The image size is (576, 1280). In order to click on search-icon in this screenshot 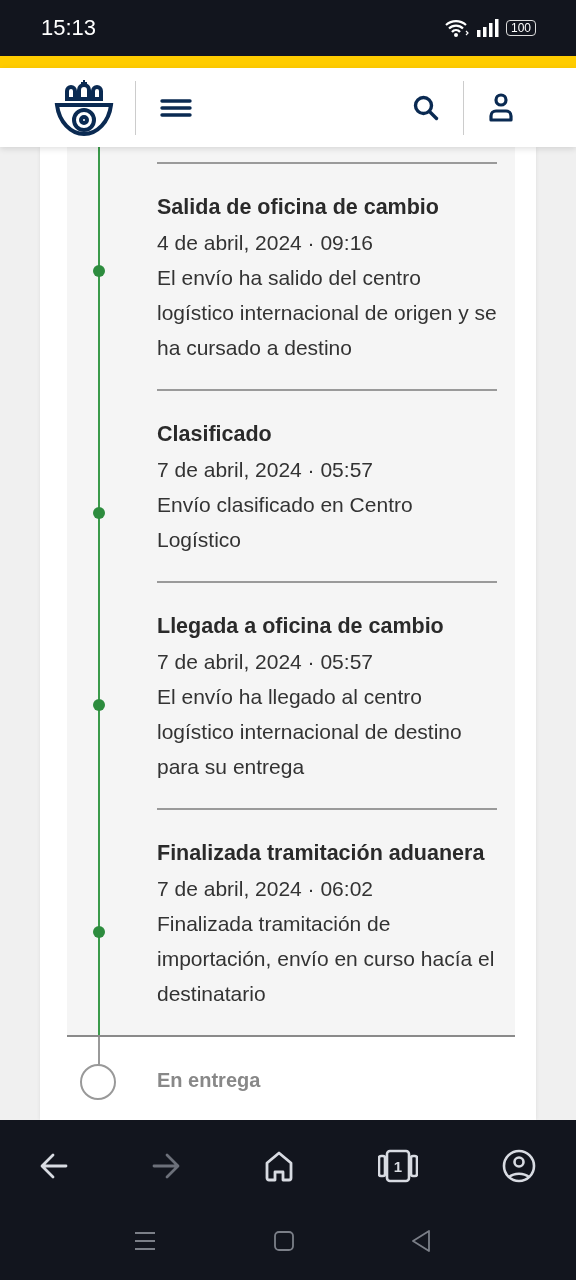, I will do `click(426, 107)`.